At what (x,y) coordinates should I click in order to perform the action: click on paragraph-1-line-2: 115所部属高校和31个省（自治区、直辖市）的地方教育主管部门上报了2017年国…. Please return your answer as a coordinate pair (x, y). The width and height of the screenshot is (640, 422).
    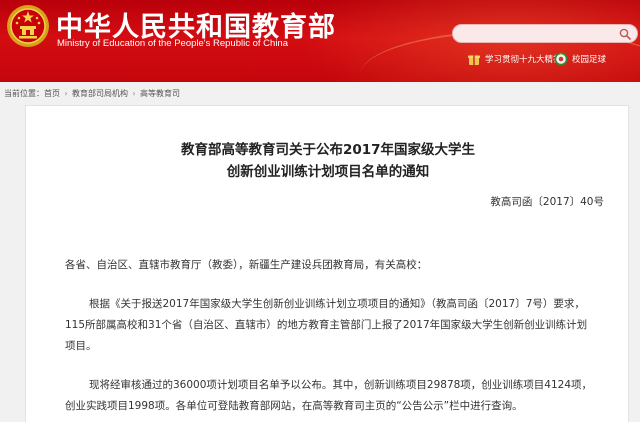
    Looking at the image, I should click on (326, 325).